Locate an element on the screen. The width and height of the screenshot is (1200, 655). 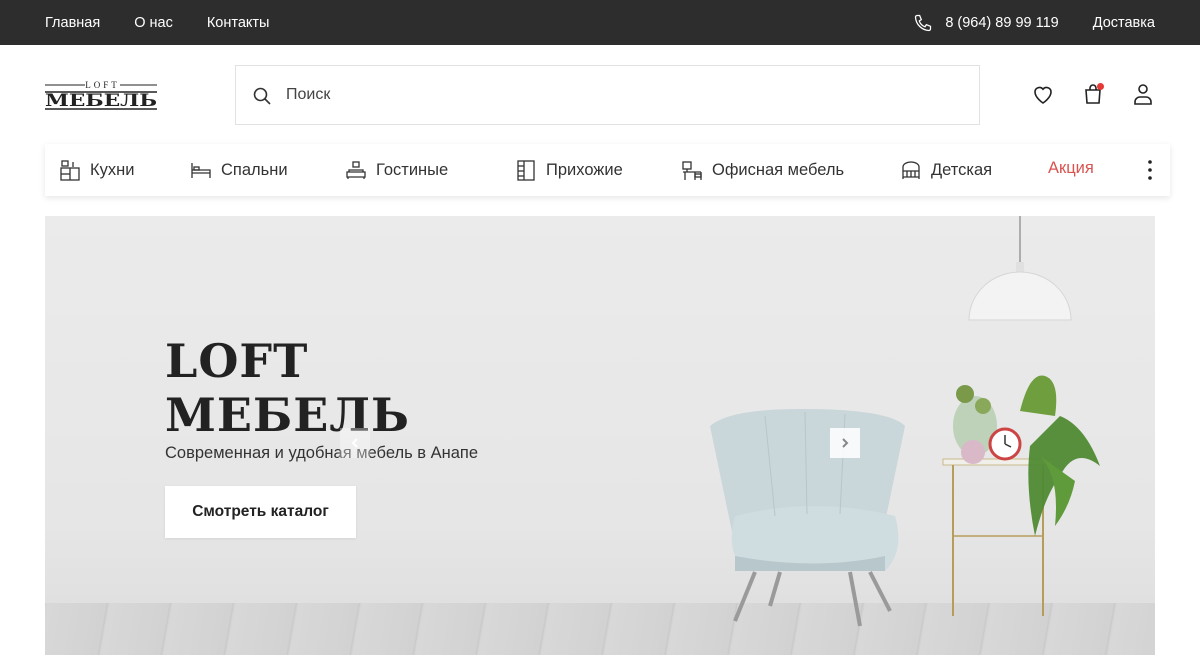
chevron-right-icon is located at coordinates (845, 443).